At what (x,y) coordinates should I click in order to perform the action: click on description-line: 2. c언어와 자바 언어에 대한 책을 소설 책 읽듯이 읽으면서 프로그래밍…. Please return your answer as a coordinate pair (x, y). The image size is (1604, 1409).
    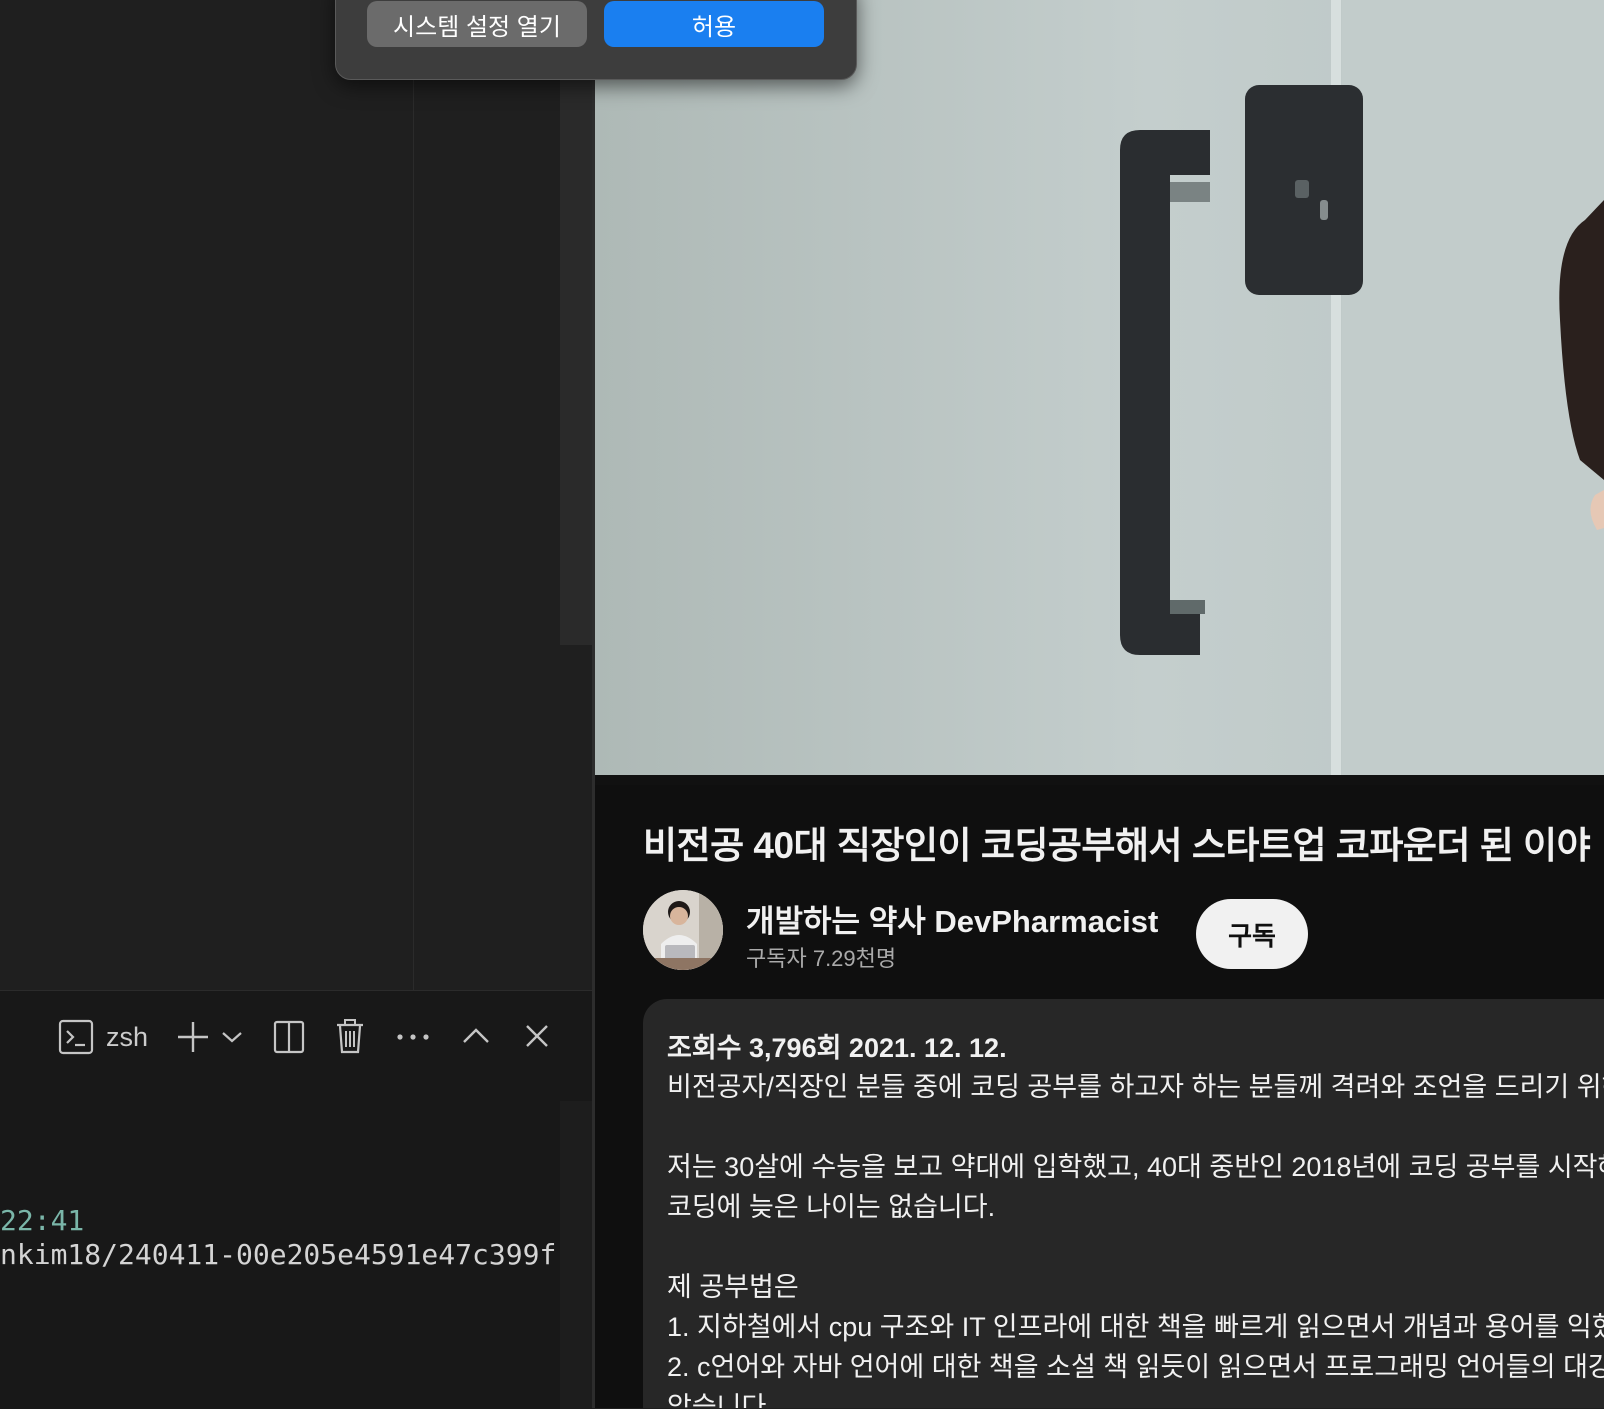
    Looking at the image, I should click on (1135, 1367).